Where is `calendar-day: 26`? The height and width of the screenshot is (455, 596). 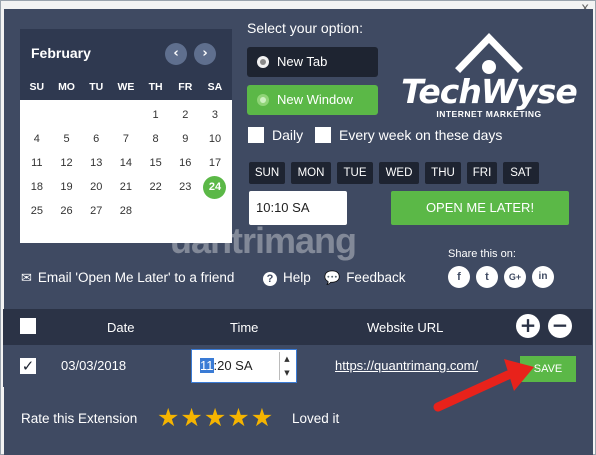
calendar-day: 26 is located at coordinates (67, 211).